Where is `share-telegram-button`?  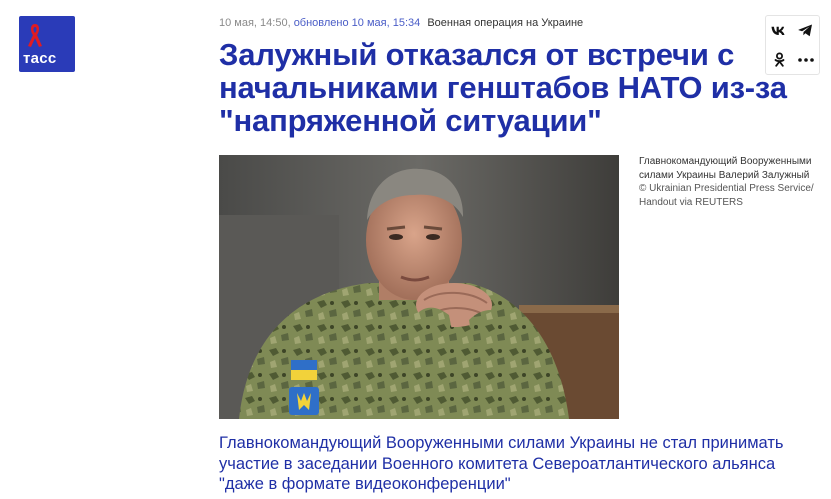
share-telegram-button is located at coordinates (806, 30).